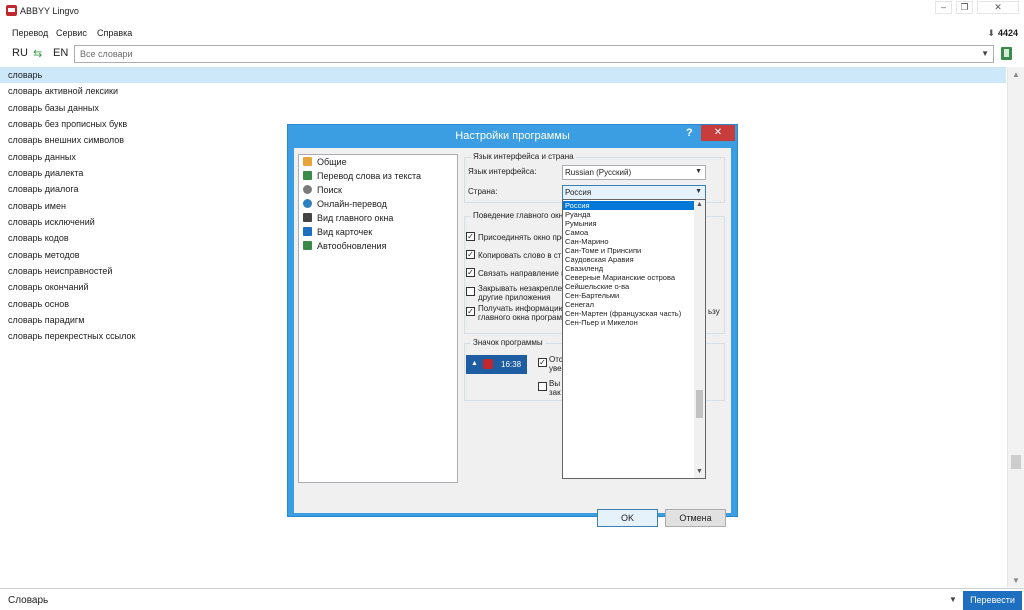  What do you see at coordinates (503, 108) in the screenshot?
I see `list-item: словарь базы данных` at bounding box center [503, 108].